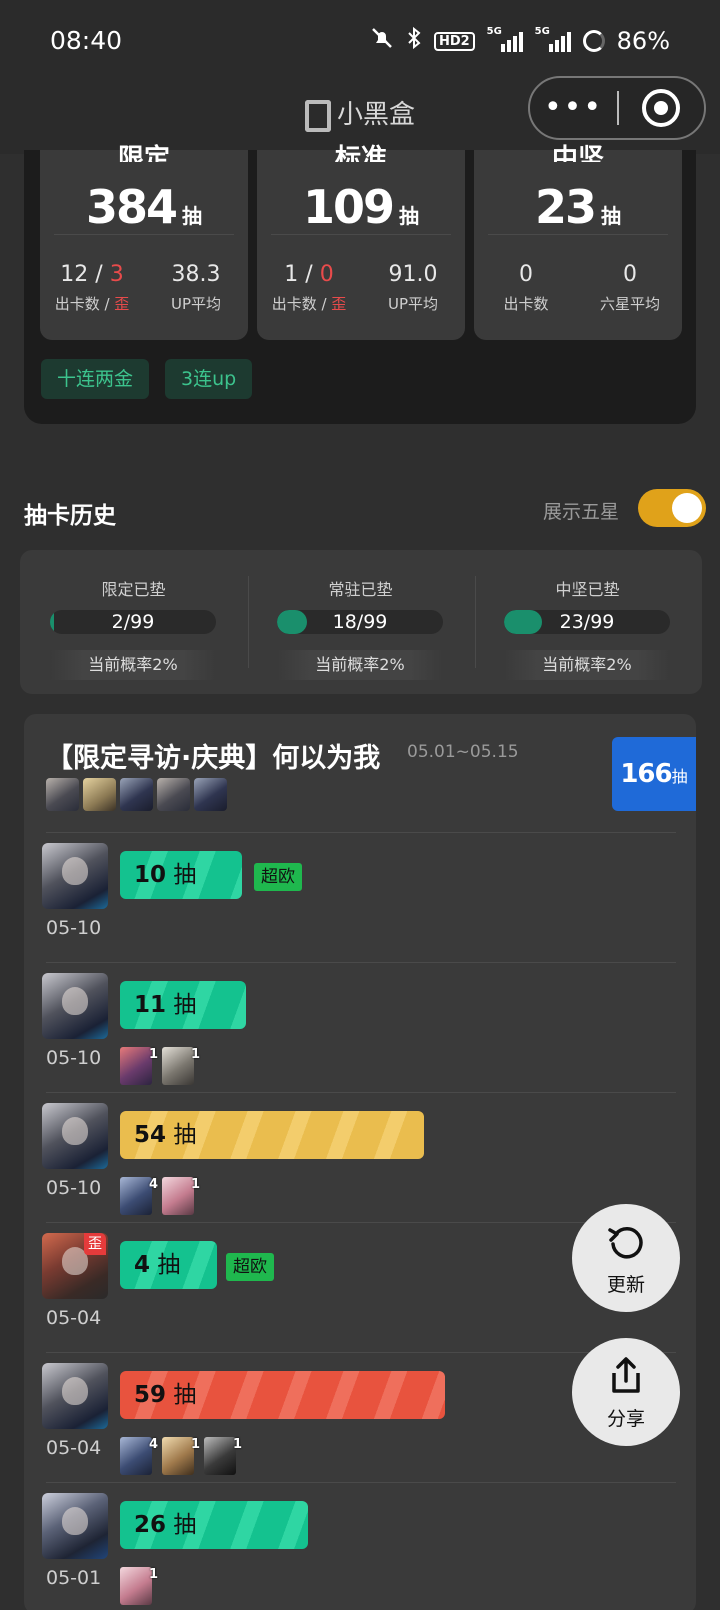 Image resolution: width=720 pixels, height=1610 pixels. I want to click on banner-operators, so click(136, 794).